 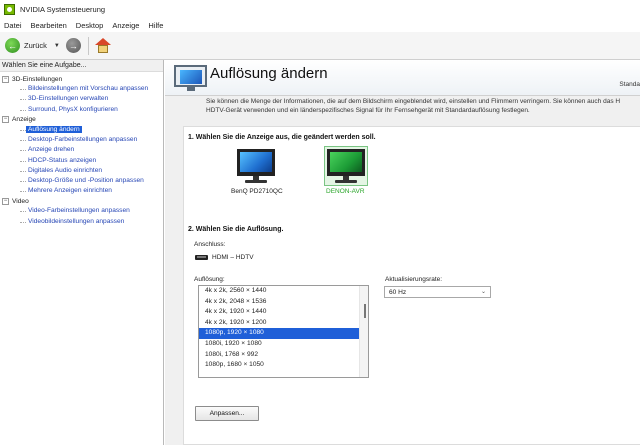 What do you see at coordinates (37, 79) in the screenshot?
I see `category-label: 3D-Einstellungen` at bounding box center [37, 79].